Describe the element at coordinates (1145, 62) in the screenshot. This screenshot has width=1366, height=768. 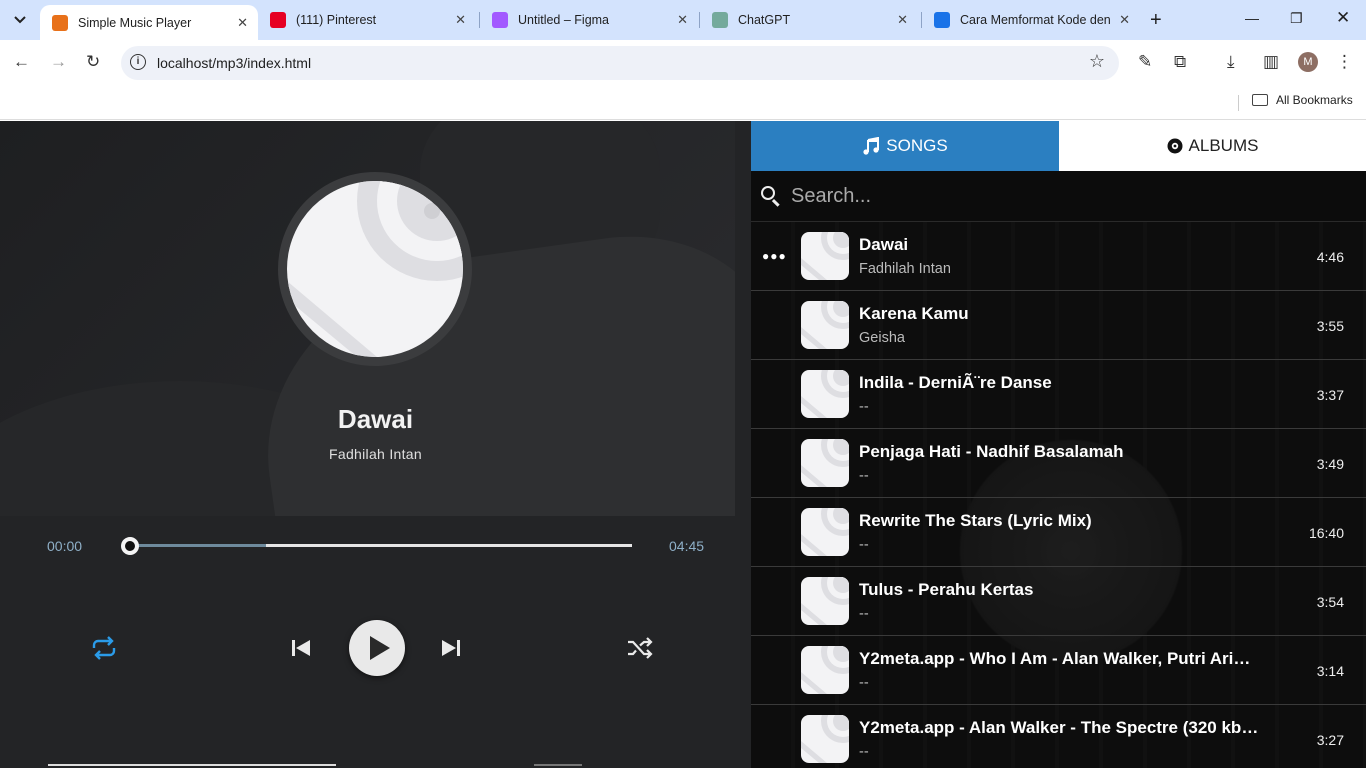
I see `extension-pen-icon: ✎` at that location.